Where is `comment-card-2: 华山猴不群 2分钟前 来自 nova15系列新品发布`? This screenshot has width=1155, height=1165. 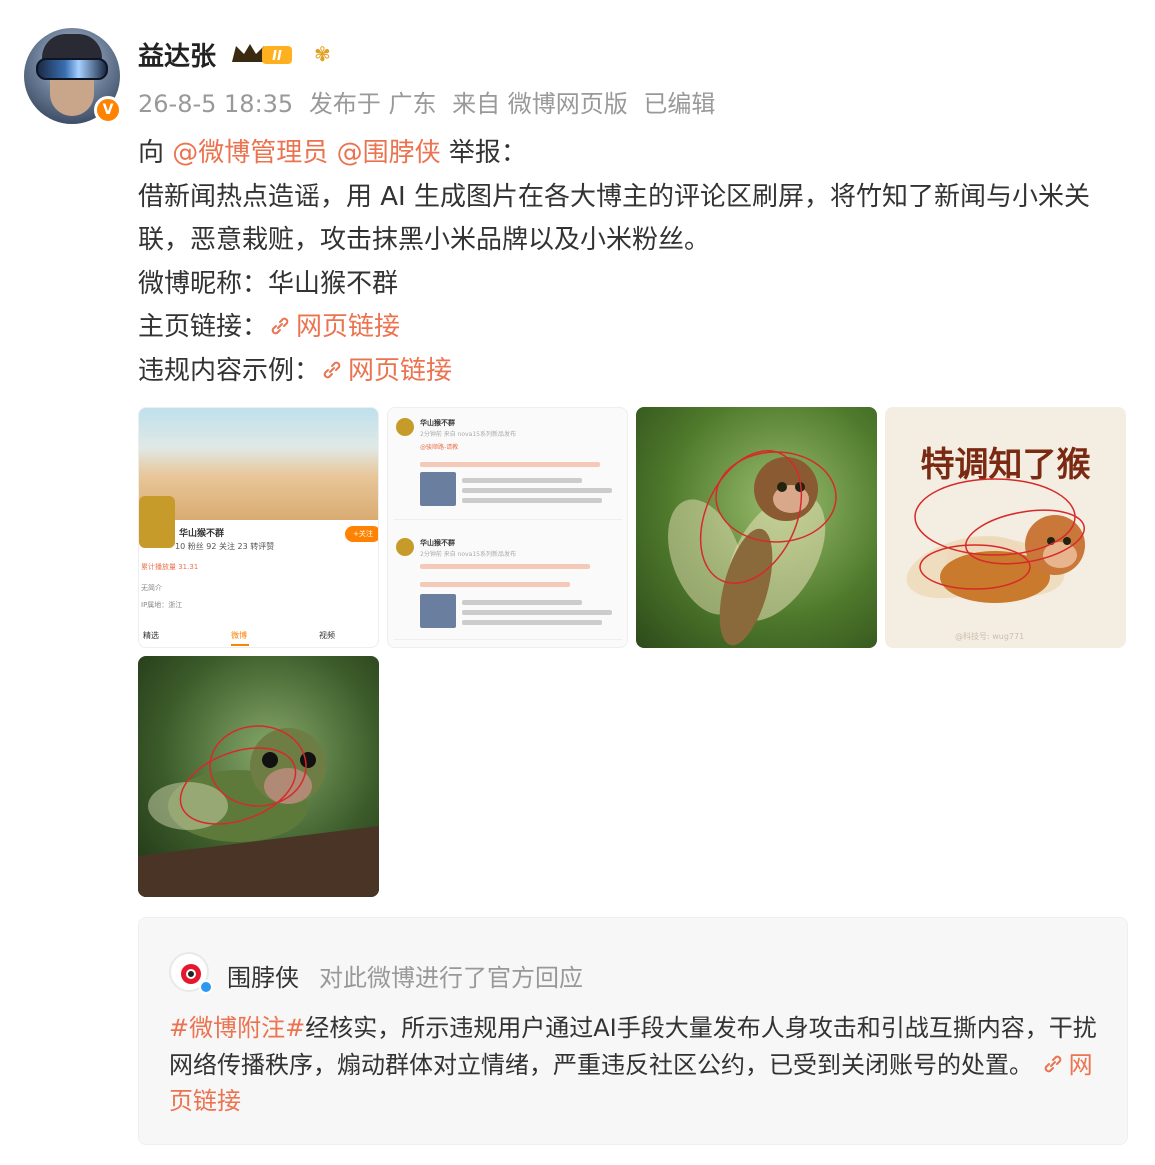
comment-card-2: 华山猴不群 2分钟前 来自 nova15系列新品发布 is located at coordinates (508, 586).